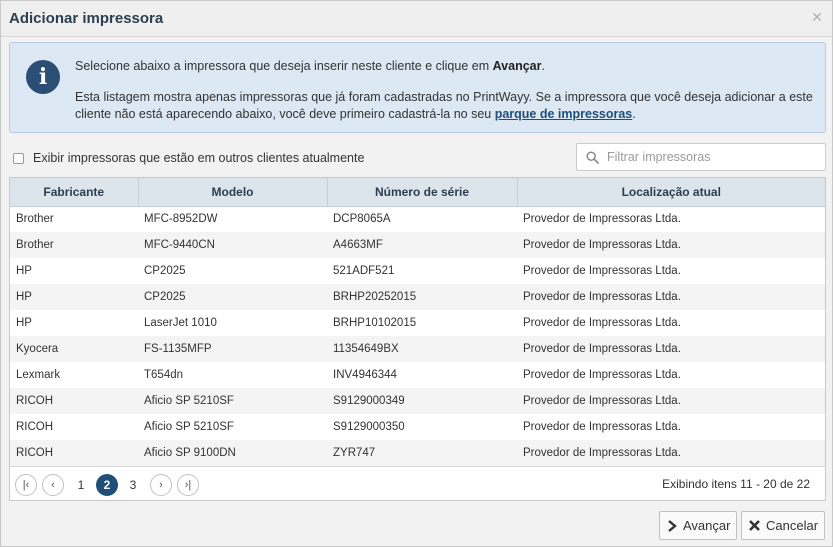  I want to click on cell-model: MFC-8952DW, so click(181, 219).